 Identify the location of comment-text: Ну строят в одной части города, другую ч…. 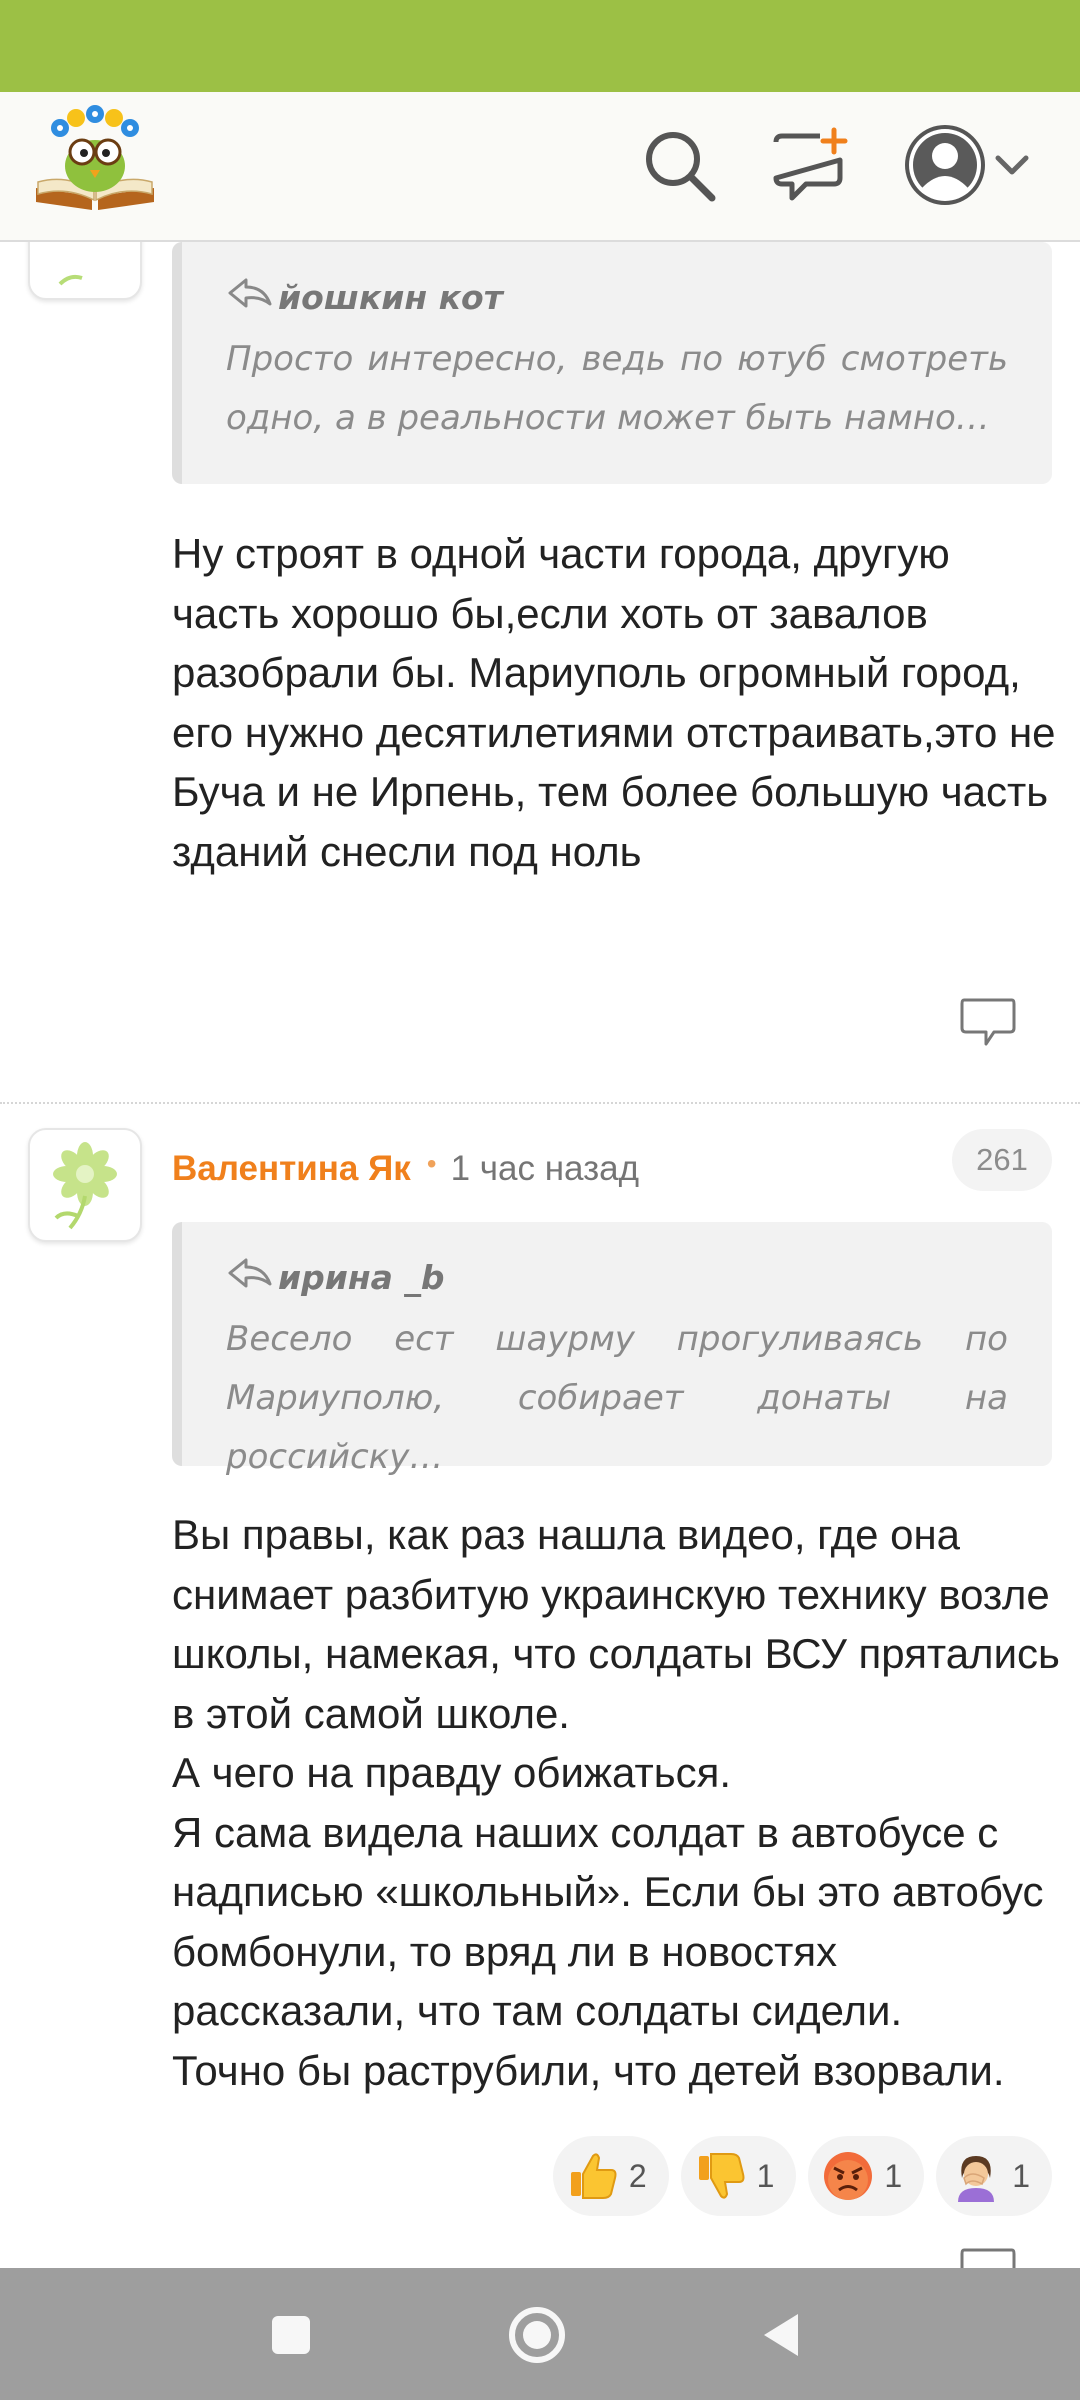
(614, 702).